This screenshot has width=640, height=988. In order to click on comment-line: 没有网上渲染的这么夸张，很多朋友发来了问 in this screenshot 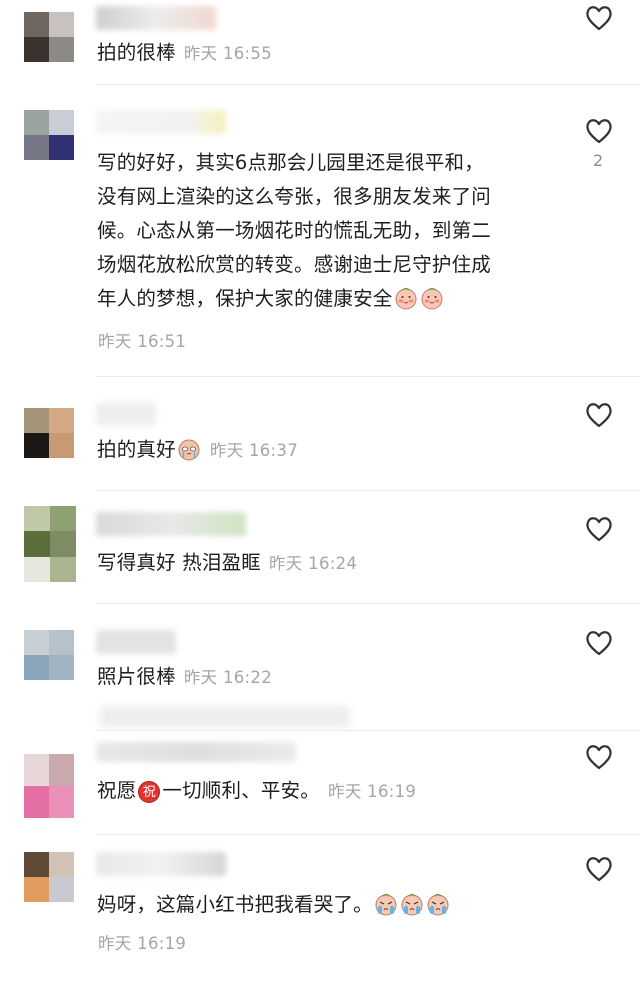, I will do `click(294, 196)`.